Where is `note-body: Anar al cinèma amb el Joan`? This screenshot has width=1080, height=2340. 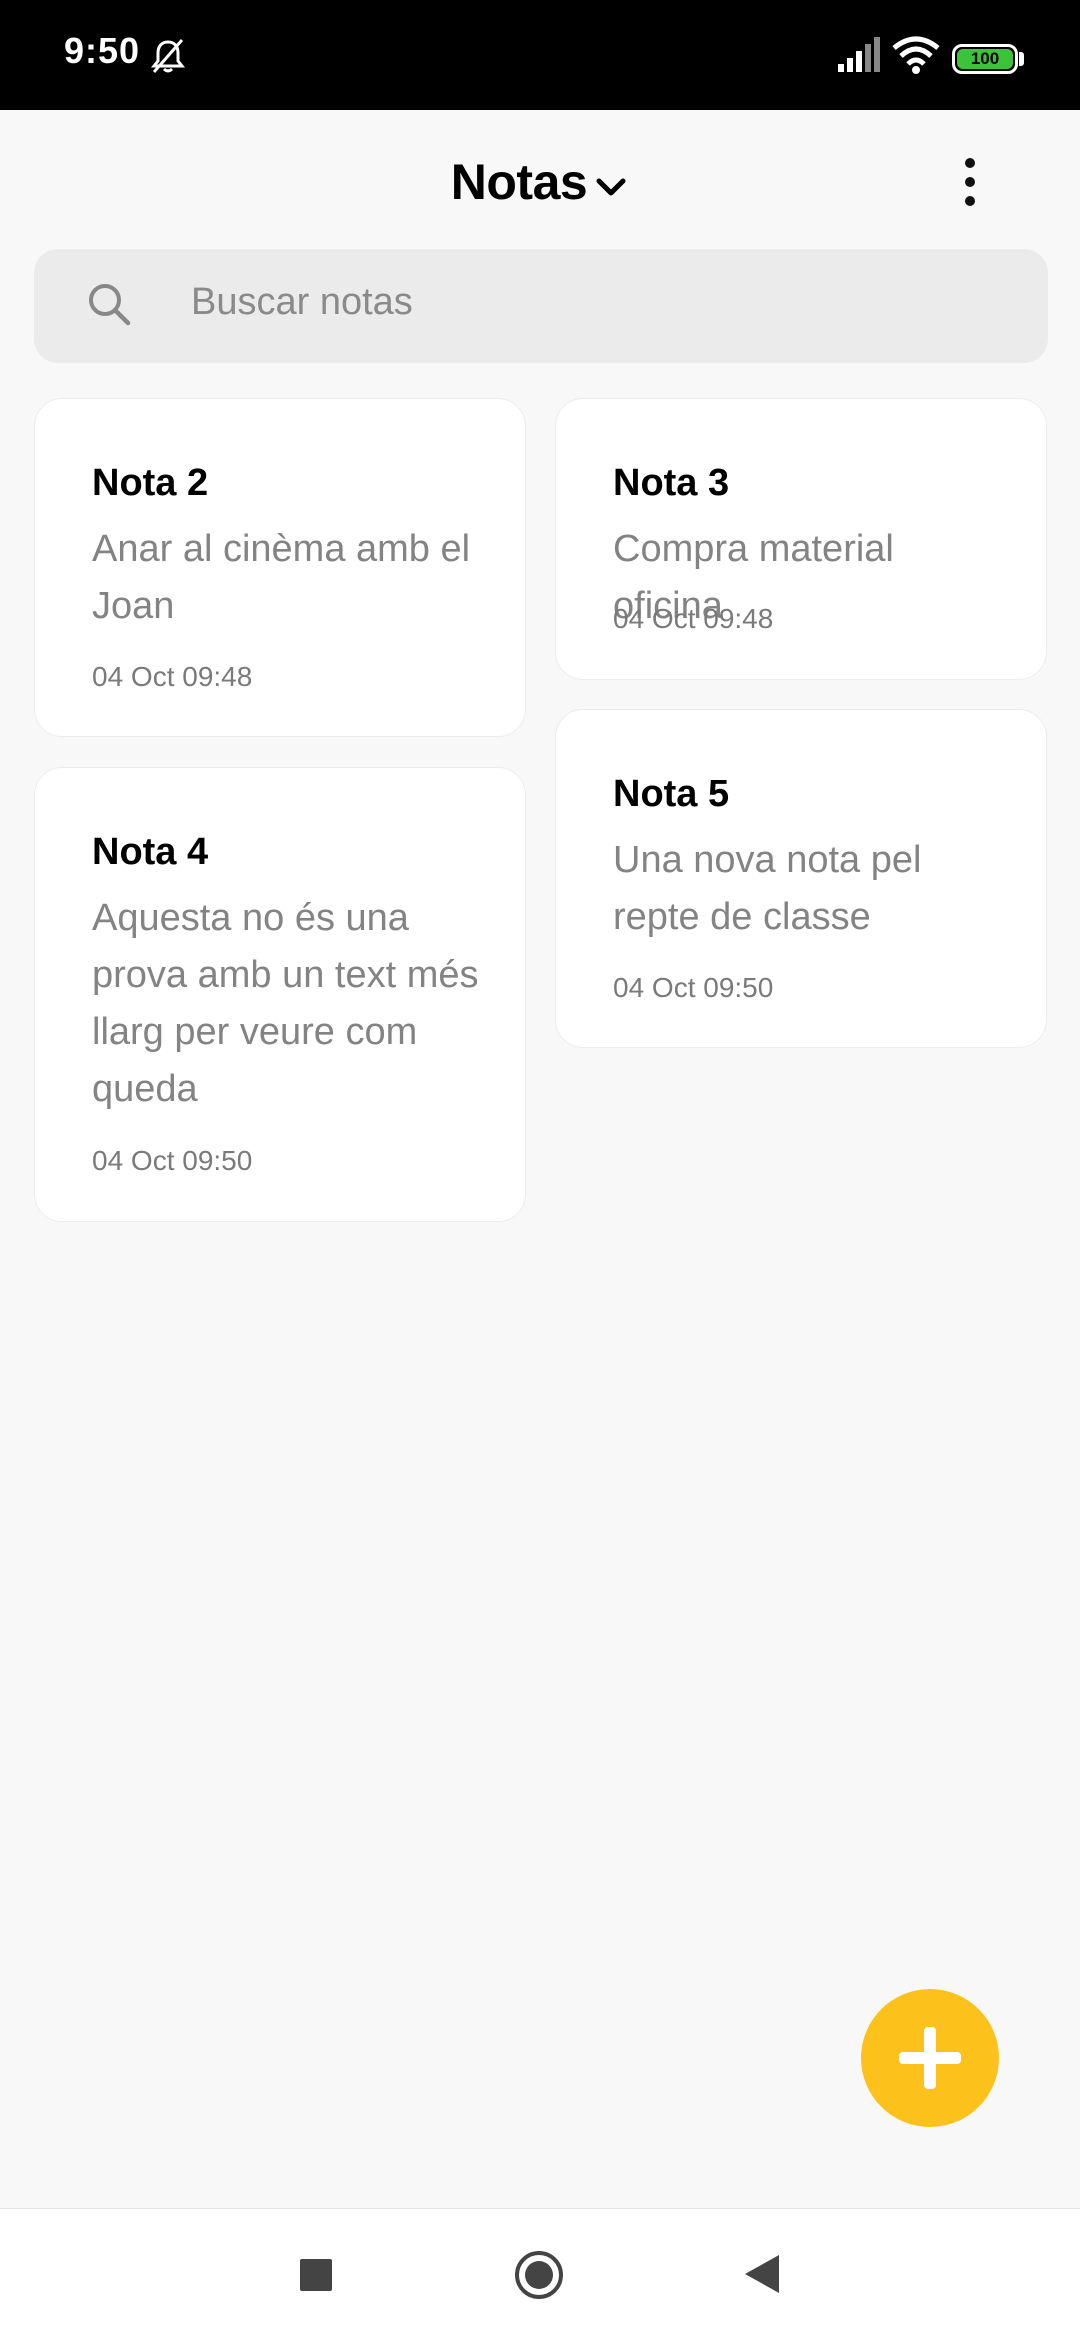 note-body: Anar al cinèma amb el Joan is located at coordinates (281, 577).